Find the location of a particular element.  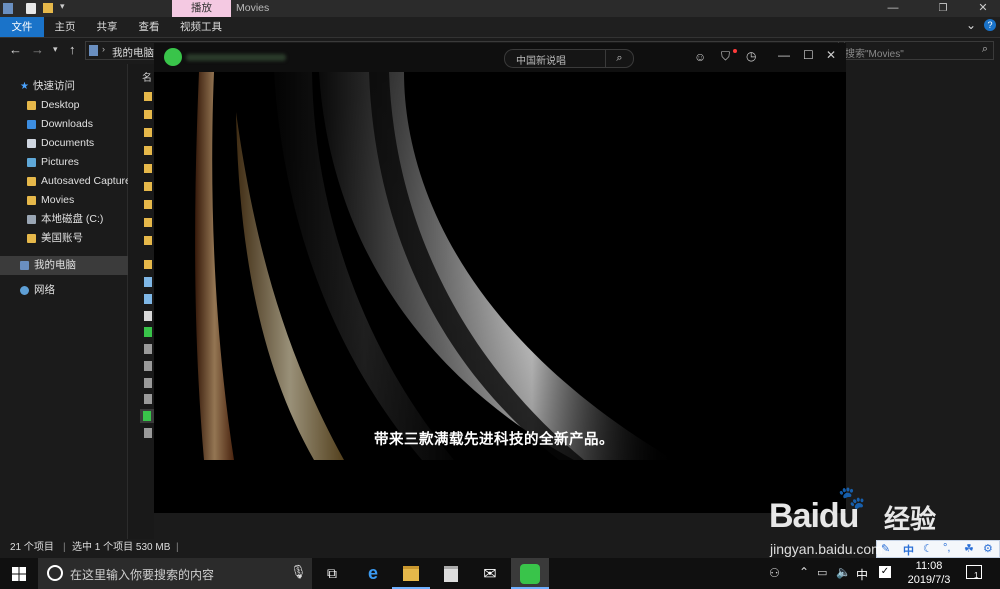

context-tab-play: 播放 is located at coordinates (201, 8).